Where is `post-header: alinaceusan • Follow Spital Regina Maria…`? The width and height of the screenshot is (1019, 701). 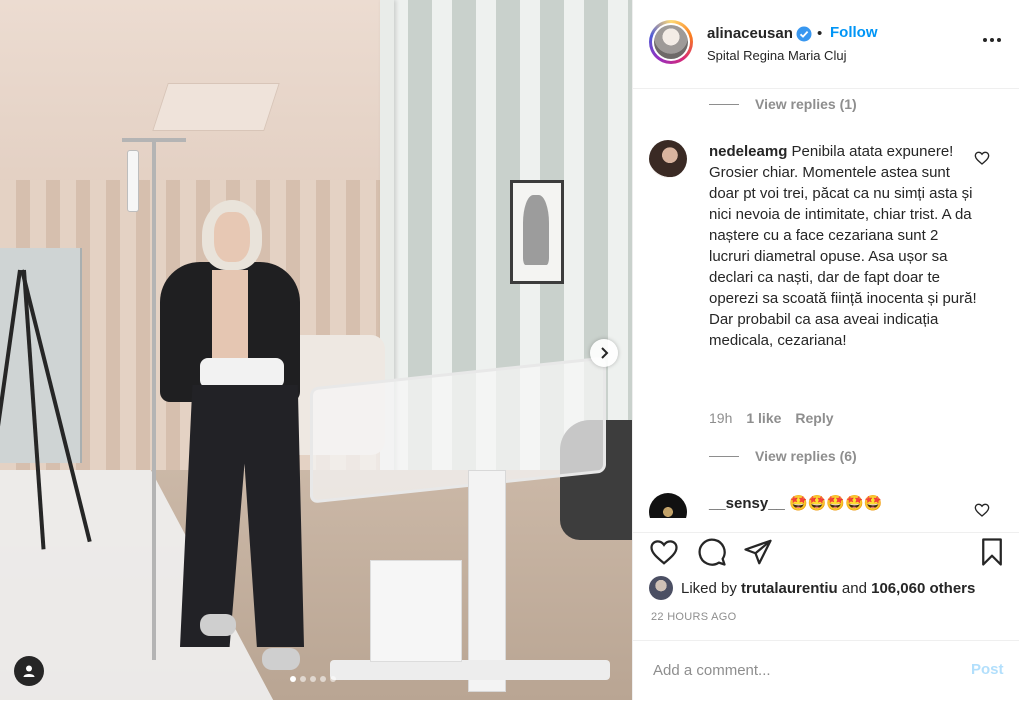
post-header: alinaceusan • Follow Spital Regina Maria… is located at coordinates (826, 44).